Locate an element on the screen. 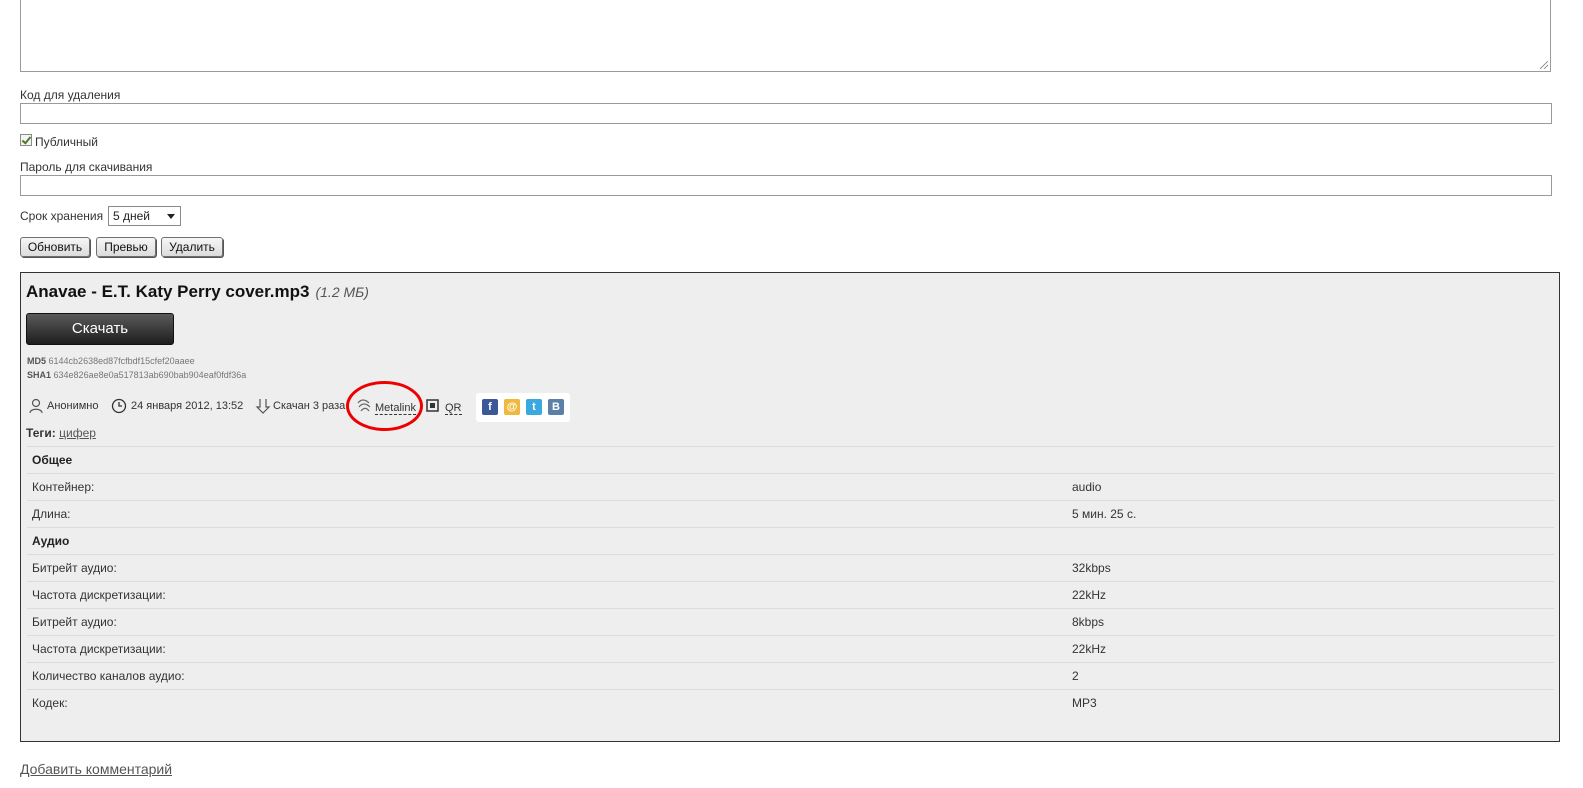  property-value: 2 is located at coordinates (1310, 676).